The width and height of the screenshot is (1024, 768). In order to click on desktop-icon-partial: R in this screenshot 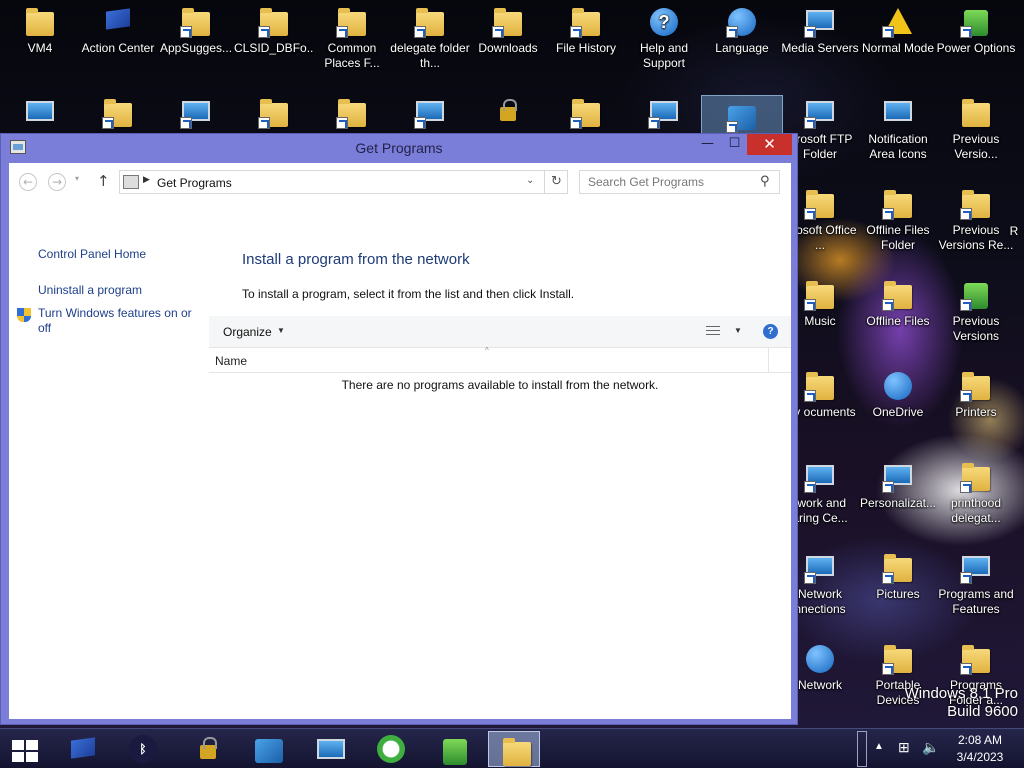, I will do `click(1014, 222)`.